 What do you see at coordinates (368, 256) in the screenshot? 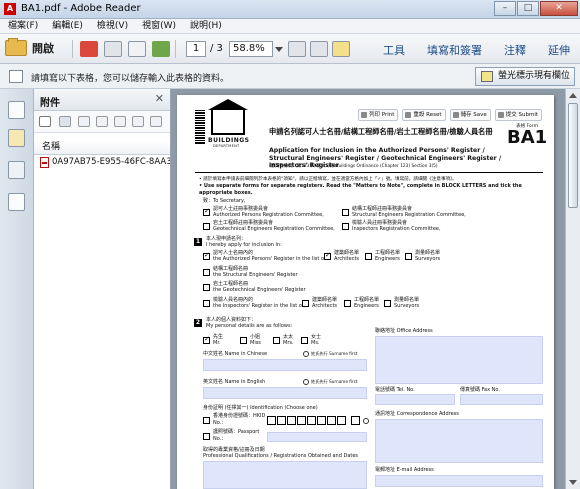
I see `ap-engineers-checkbox` at bounding box center [368, 256].